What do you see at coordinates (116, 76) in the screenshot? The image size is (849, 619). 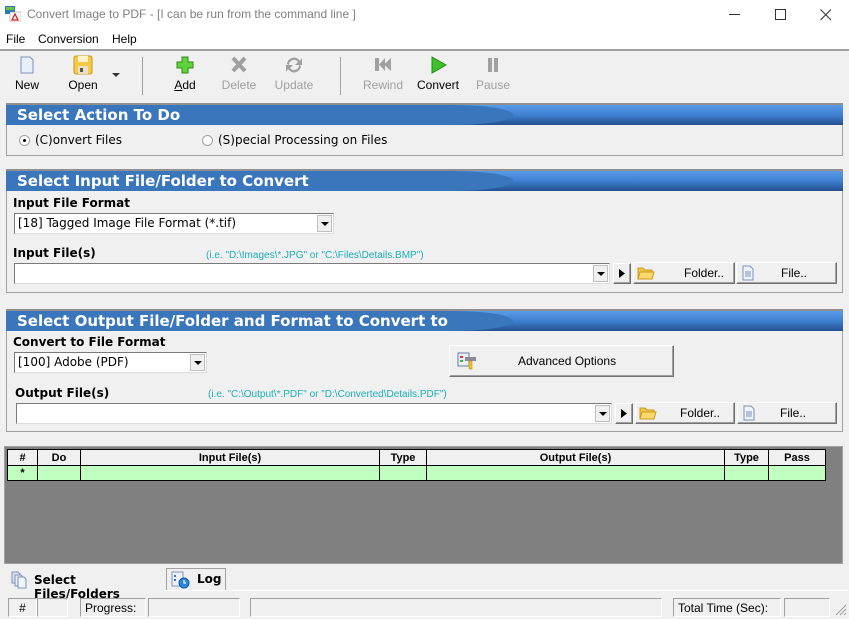 I see `open-dropdown-button` at bounding box center [116, 76].